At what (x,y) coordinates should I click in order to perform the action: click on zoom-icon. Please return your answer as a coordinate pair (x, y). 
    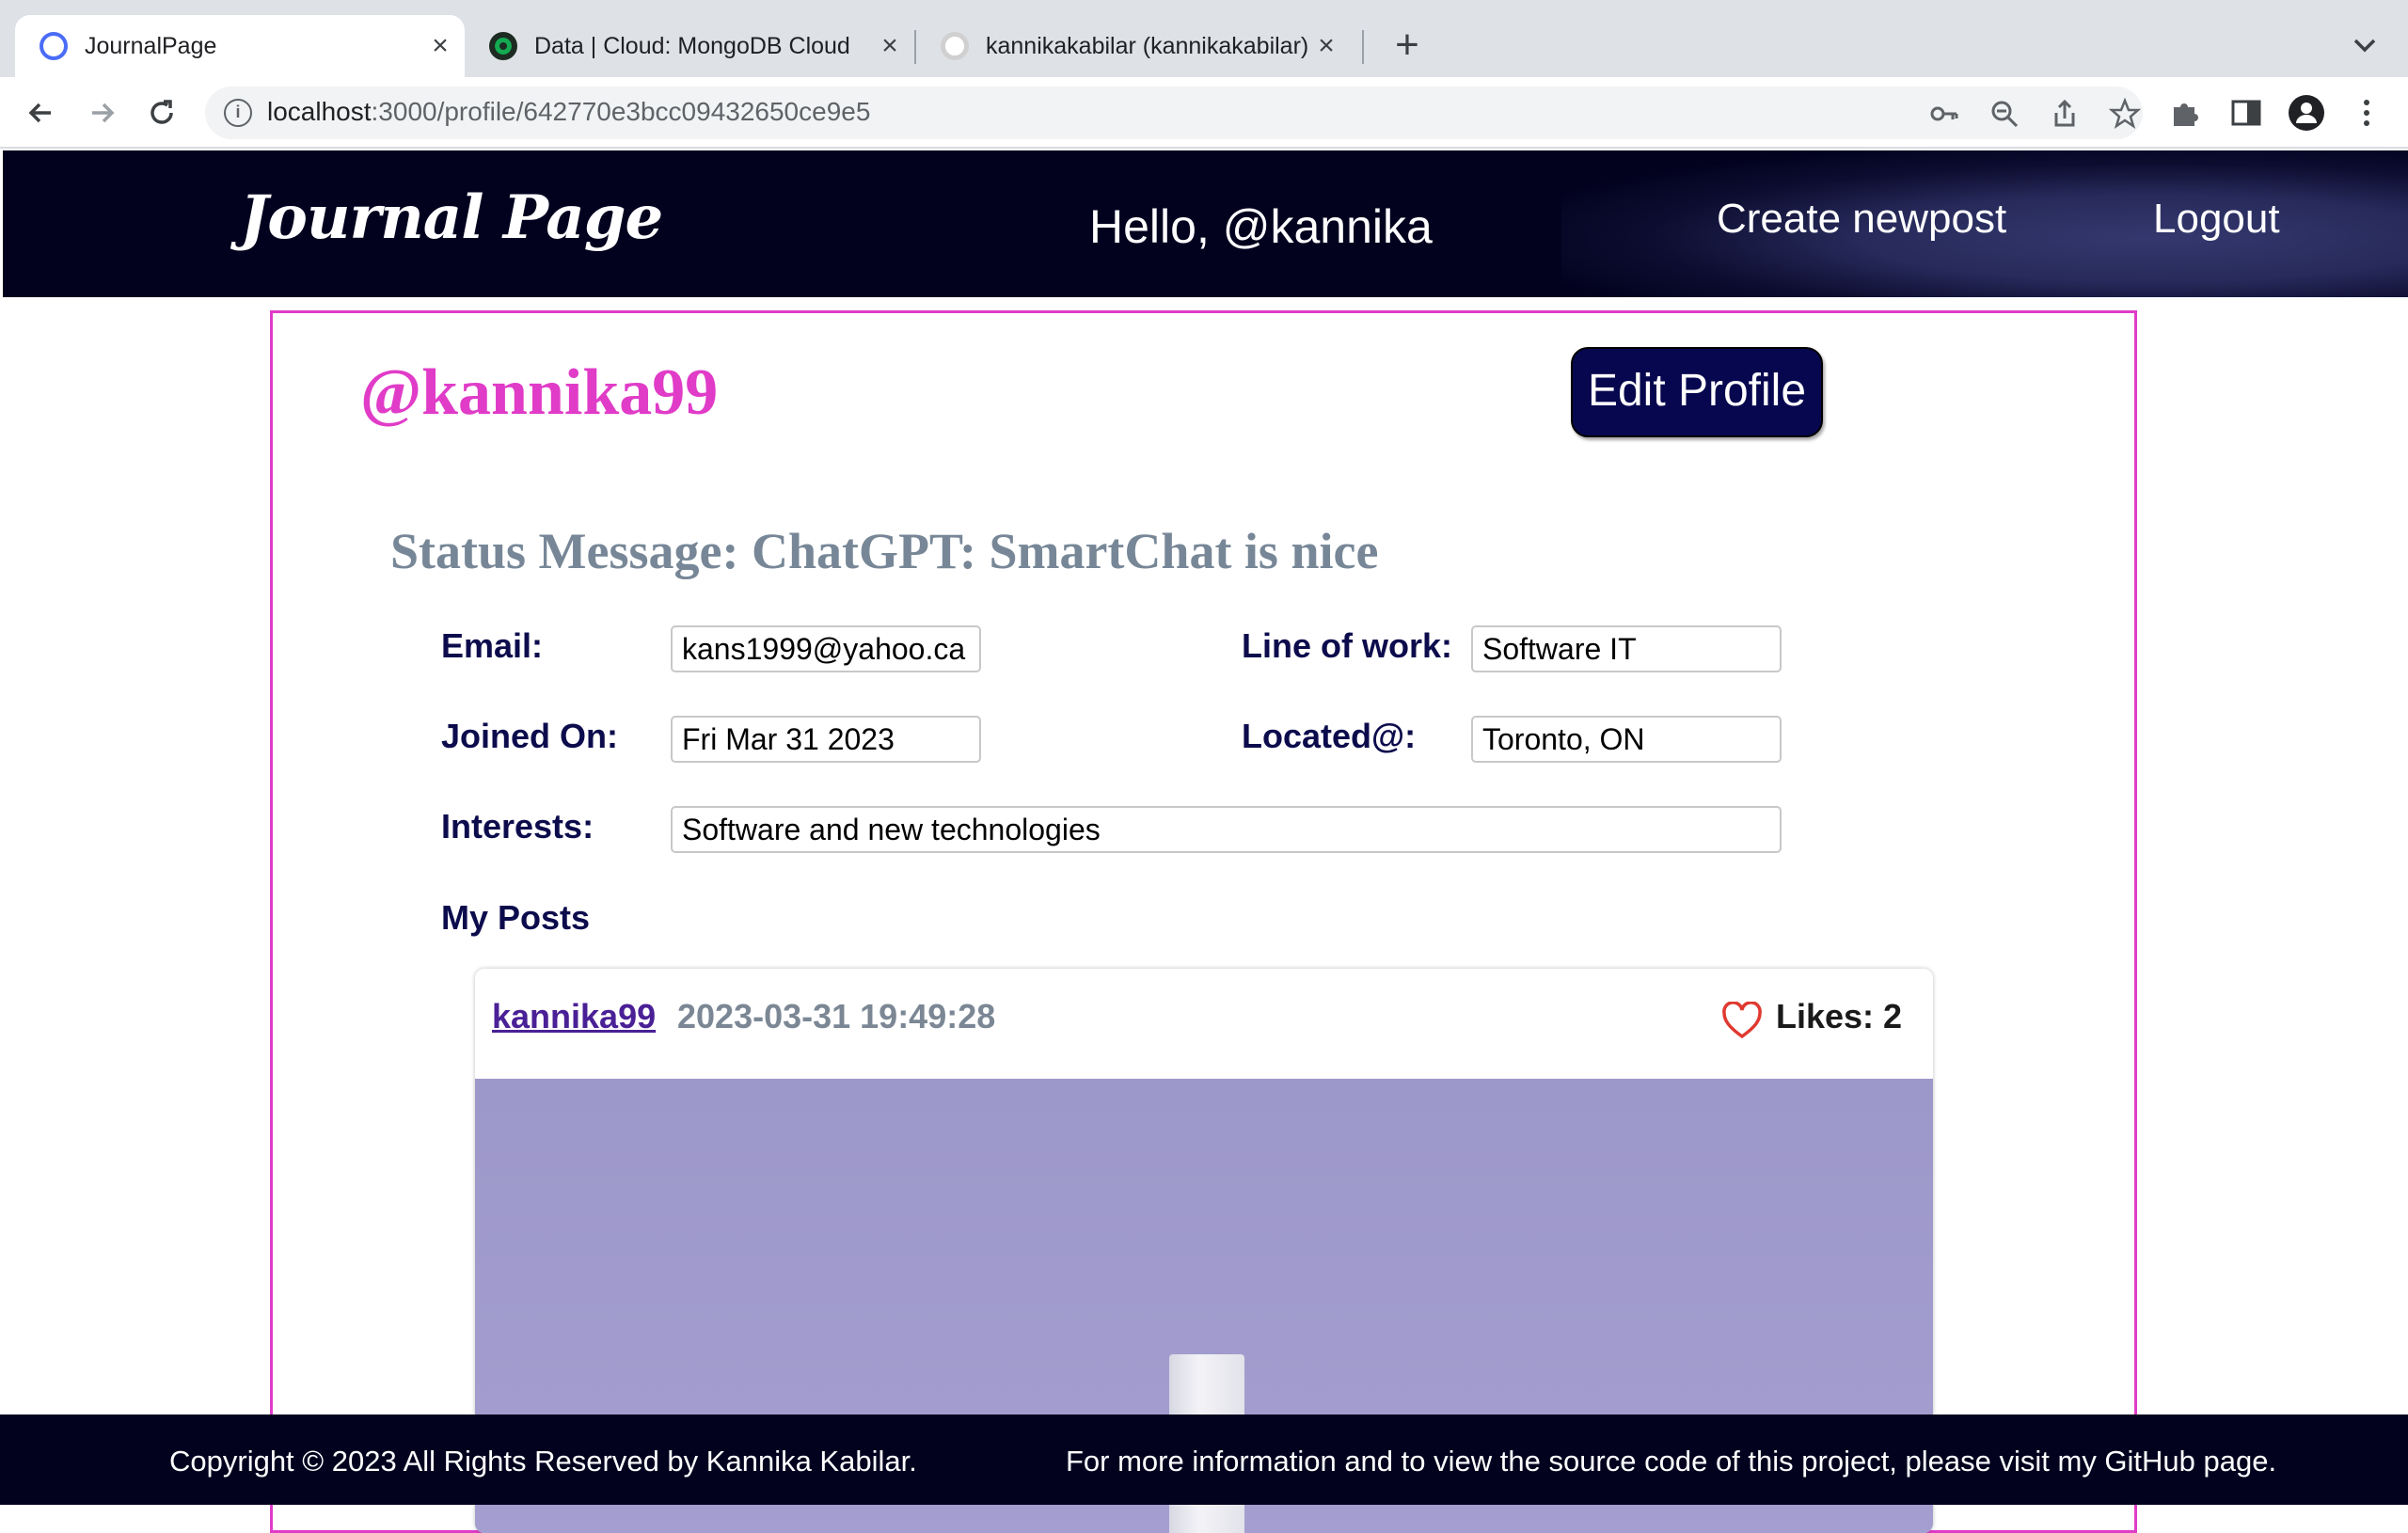
    Looking at the image, I should click on (2004, 114).